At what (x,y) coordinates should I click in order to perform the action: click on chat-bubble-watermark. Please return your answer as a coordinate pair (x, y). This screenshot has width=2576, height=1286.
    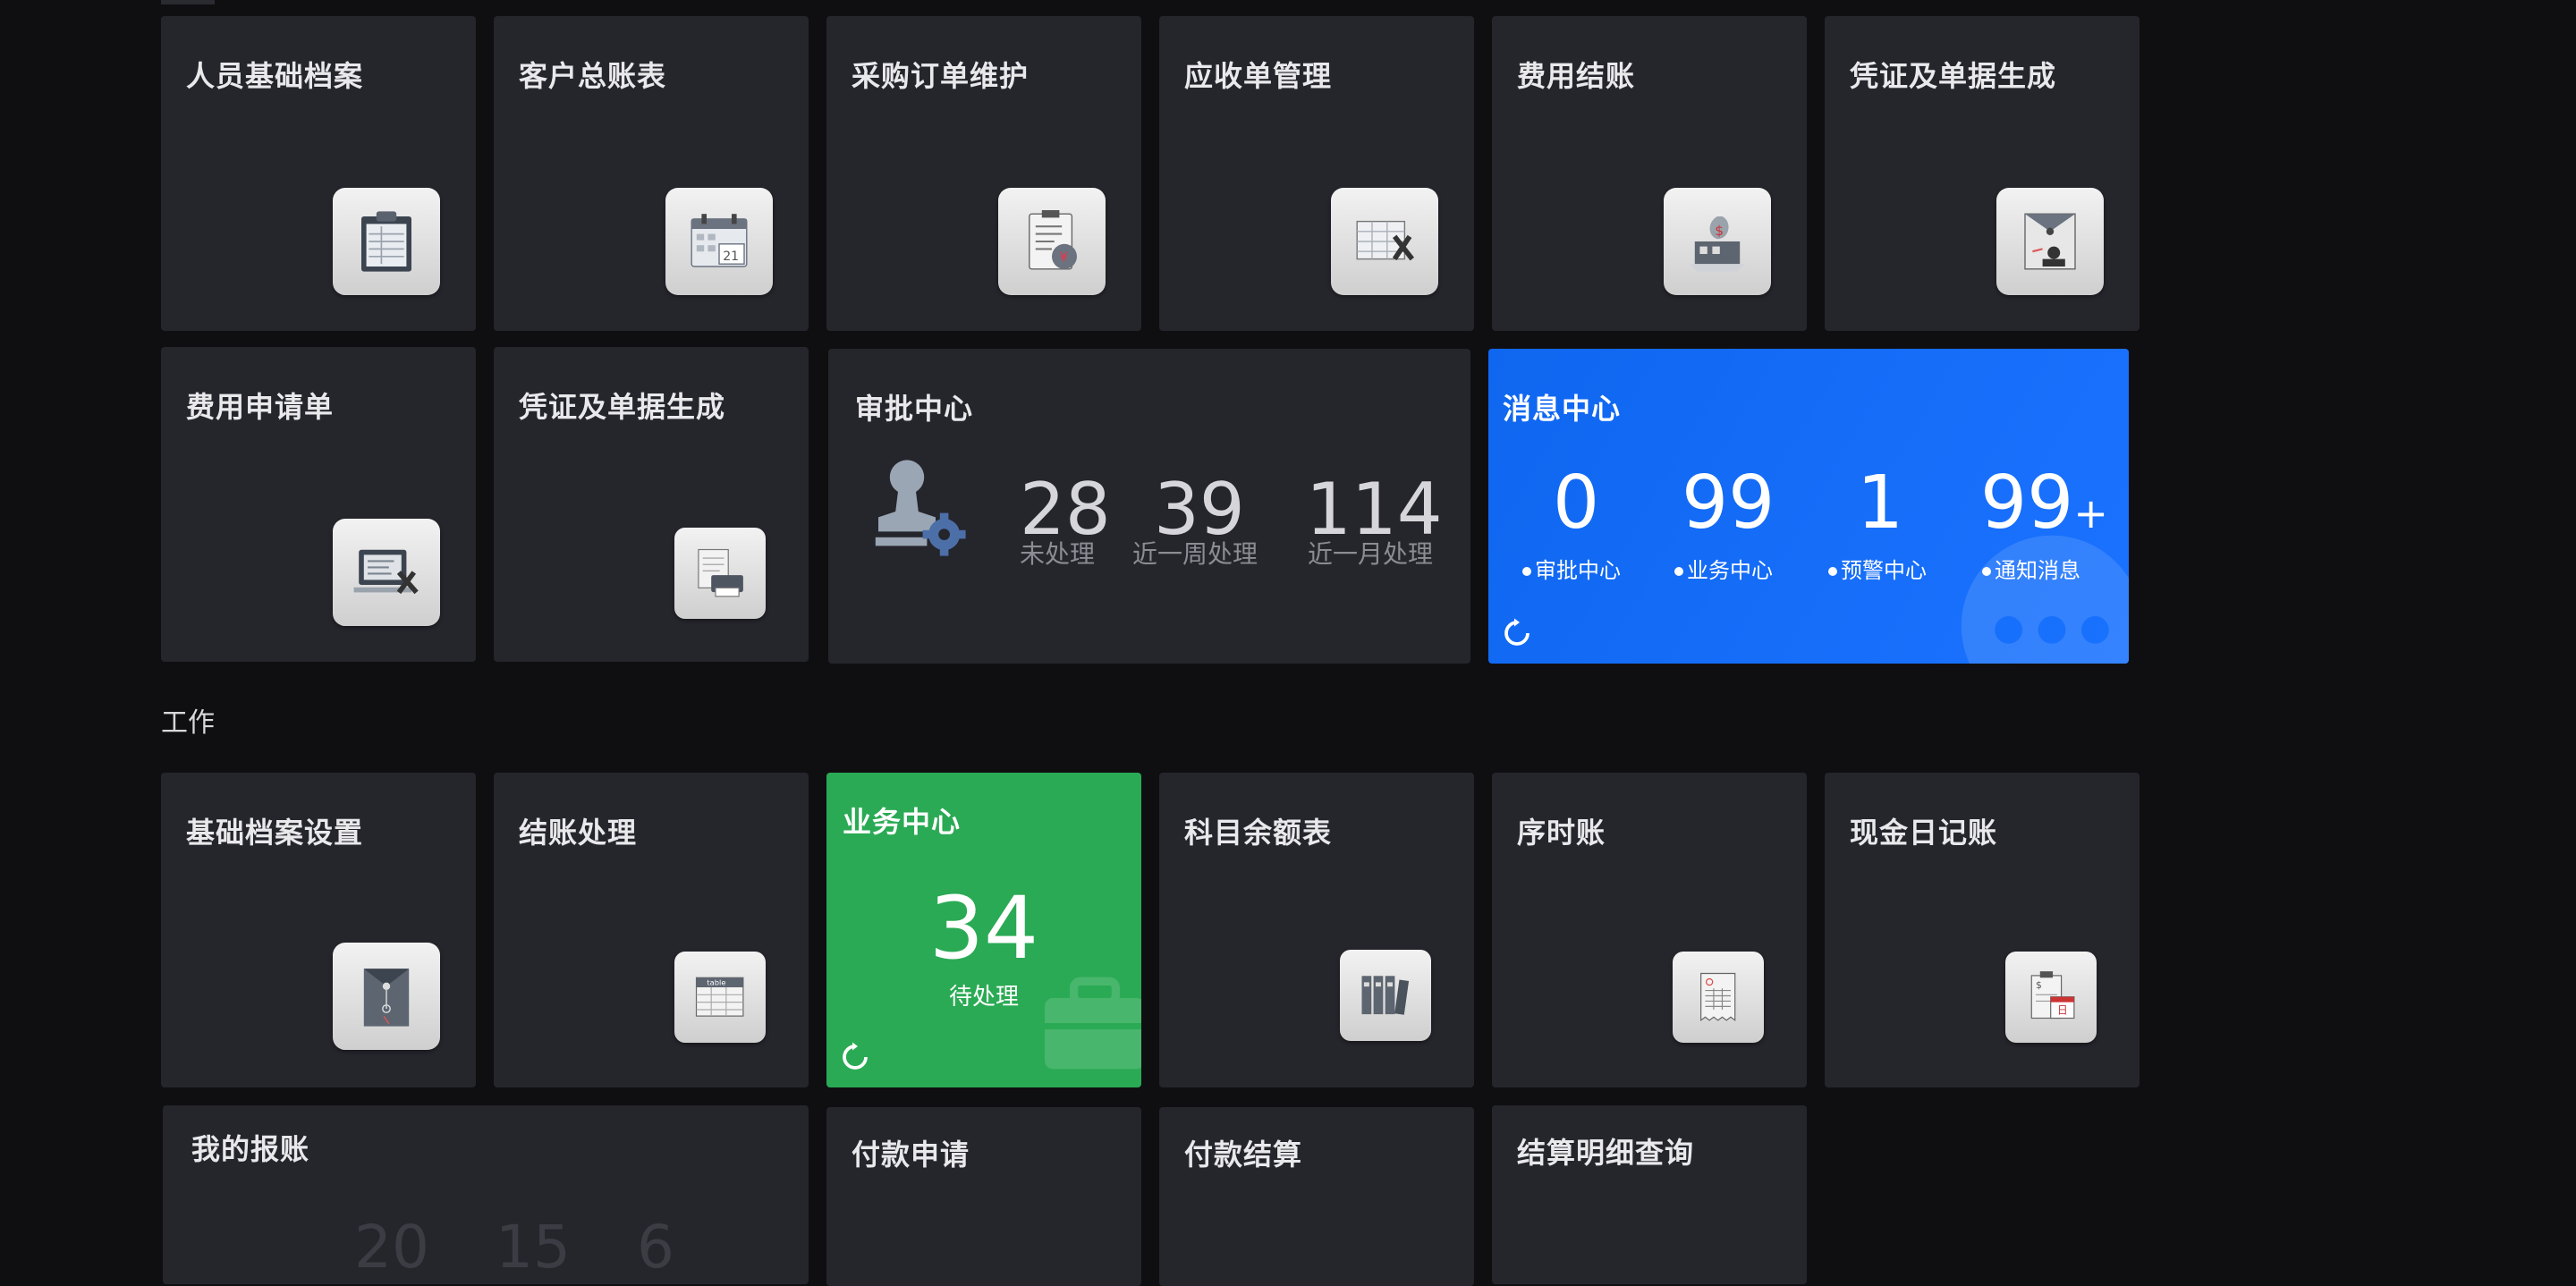
    Looking at the image, I should click on (2045, 599).